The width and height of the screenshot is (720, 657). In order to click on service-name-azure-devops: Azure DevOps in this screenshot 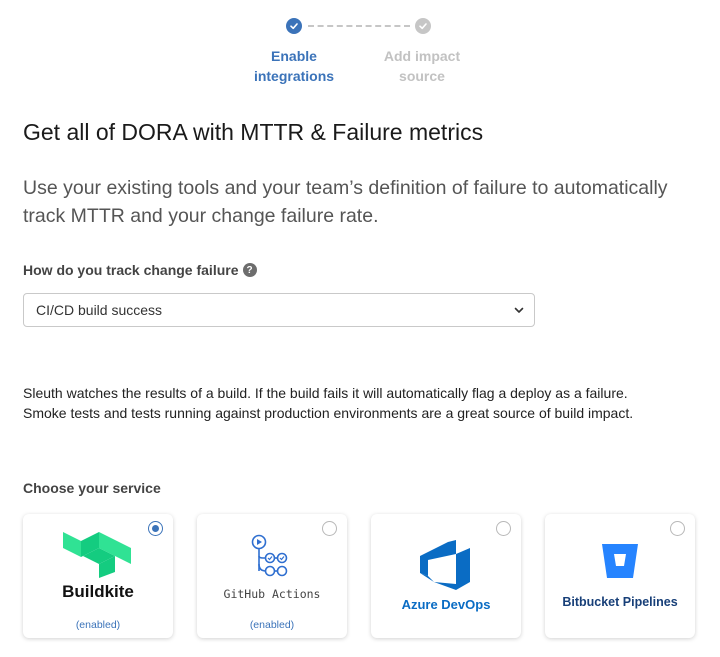, I will do `click(446, 604)`.